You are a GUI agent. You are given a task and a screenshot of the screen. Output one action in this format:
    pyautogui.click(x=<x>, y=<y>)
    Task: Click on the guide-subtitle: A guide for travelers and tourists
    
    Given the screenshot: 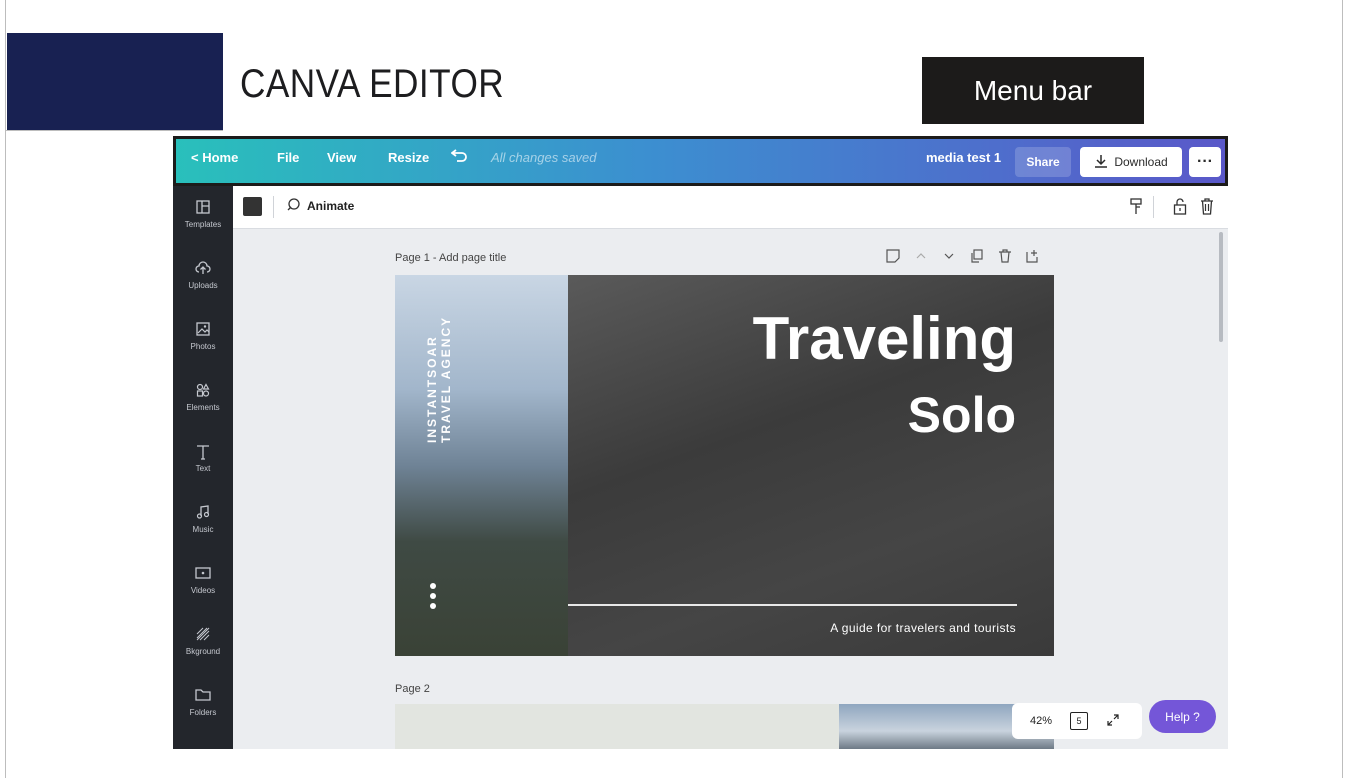 What is the action you would take?
    pyautogui.click(x=923, y=628)
    